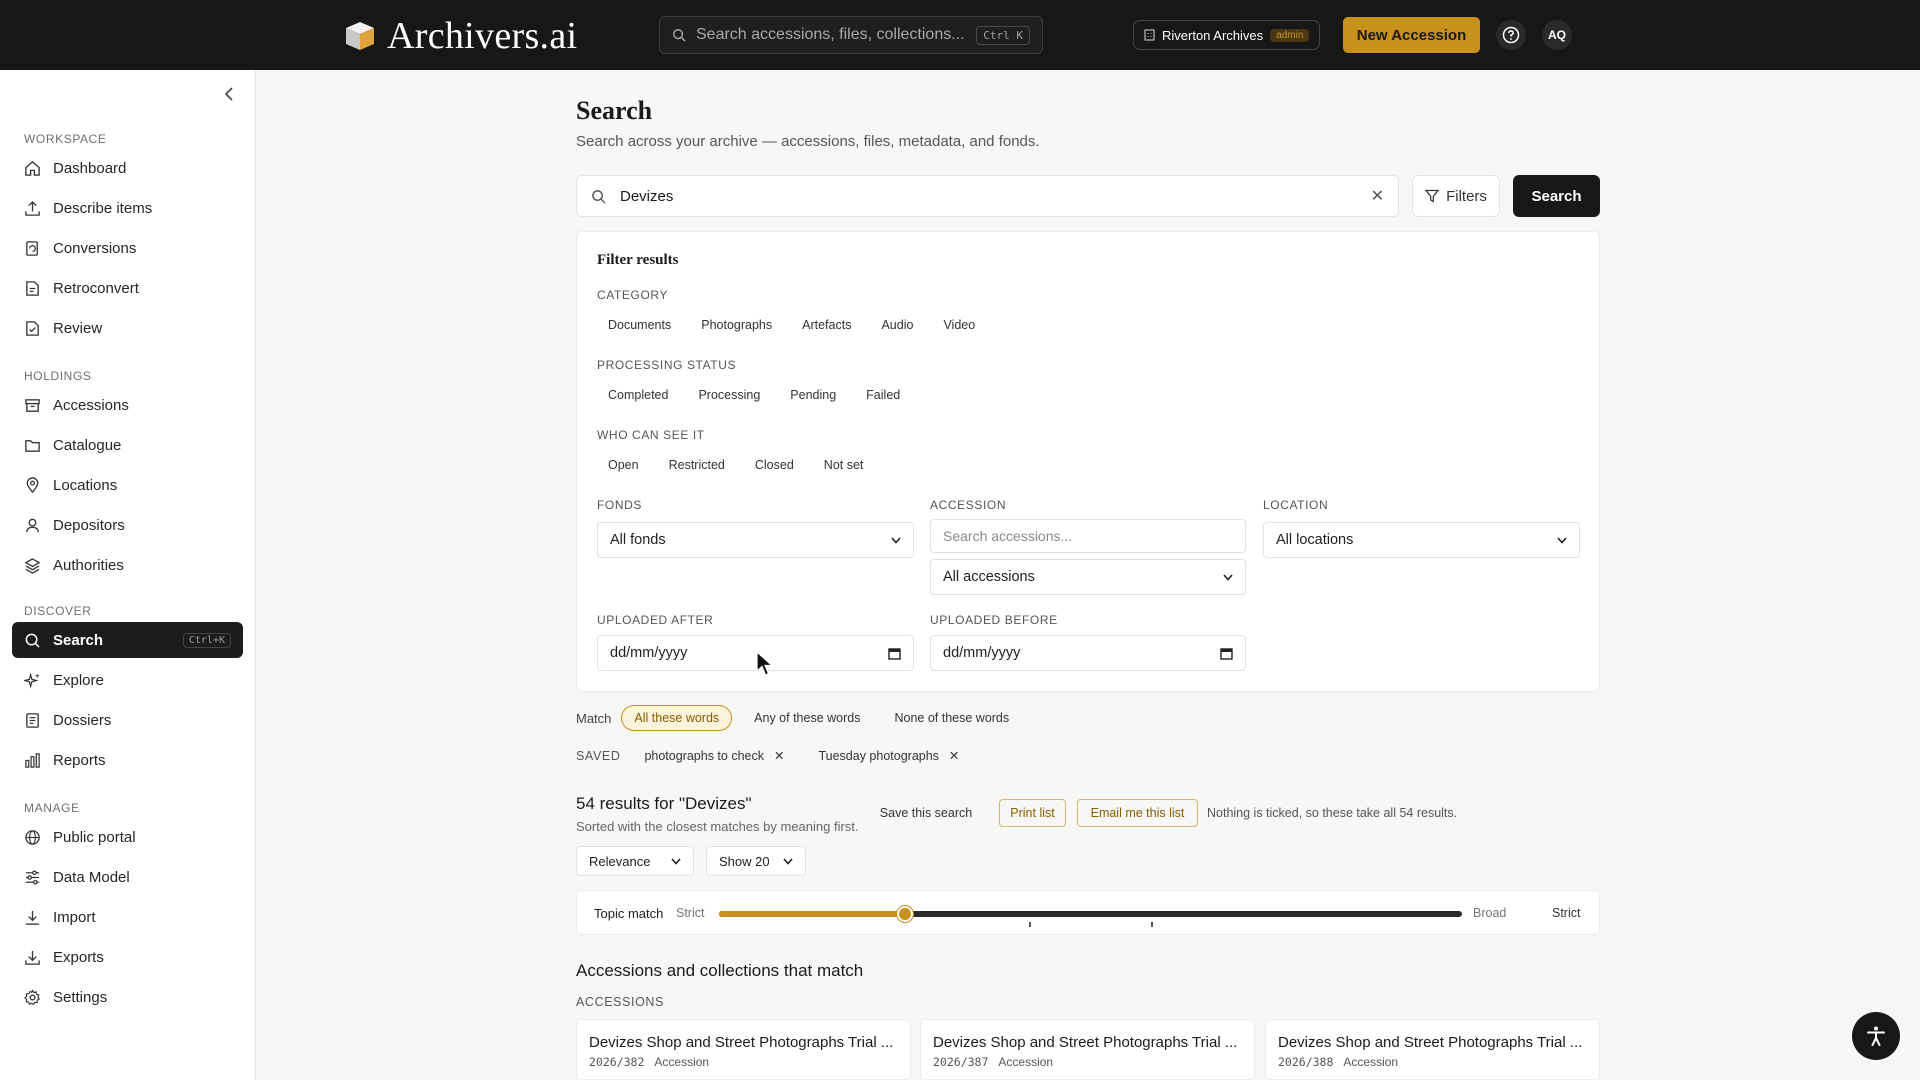  Describe the element at coordinates (127, 760) in the screenshot. I see `sidebar-item-reports: Reports` at that location.